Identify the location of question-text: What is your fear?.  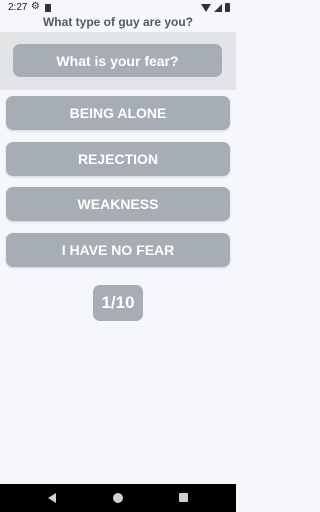
(117, 60).